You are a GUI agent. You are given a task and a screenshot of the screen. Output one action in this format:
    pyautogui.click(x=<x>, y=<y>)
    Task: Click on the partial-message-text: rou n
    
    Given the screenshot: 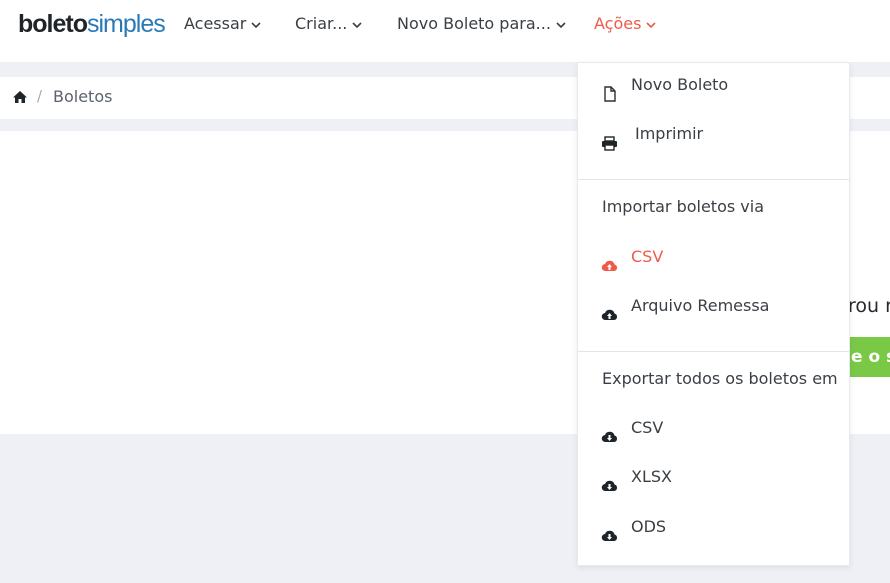 What is the action you would take?
    pyautogui.click(x=869, y=306)
    